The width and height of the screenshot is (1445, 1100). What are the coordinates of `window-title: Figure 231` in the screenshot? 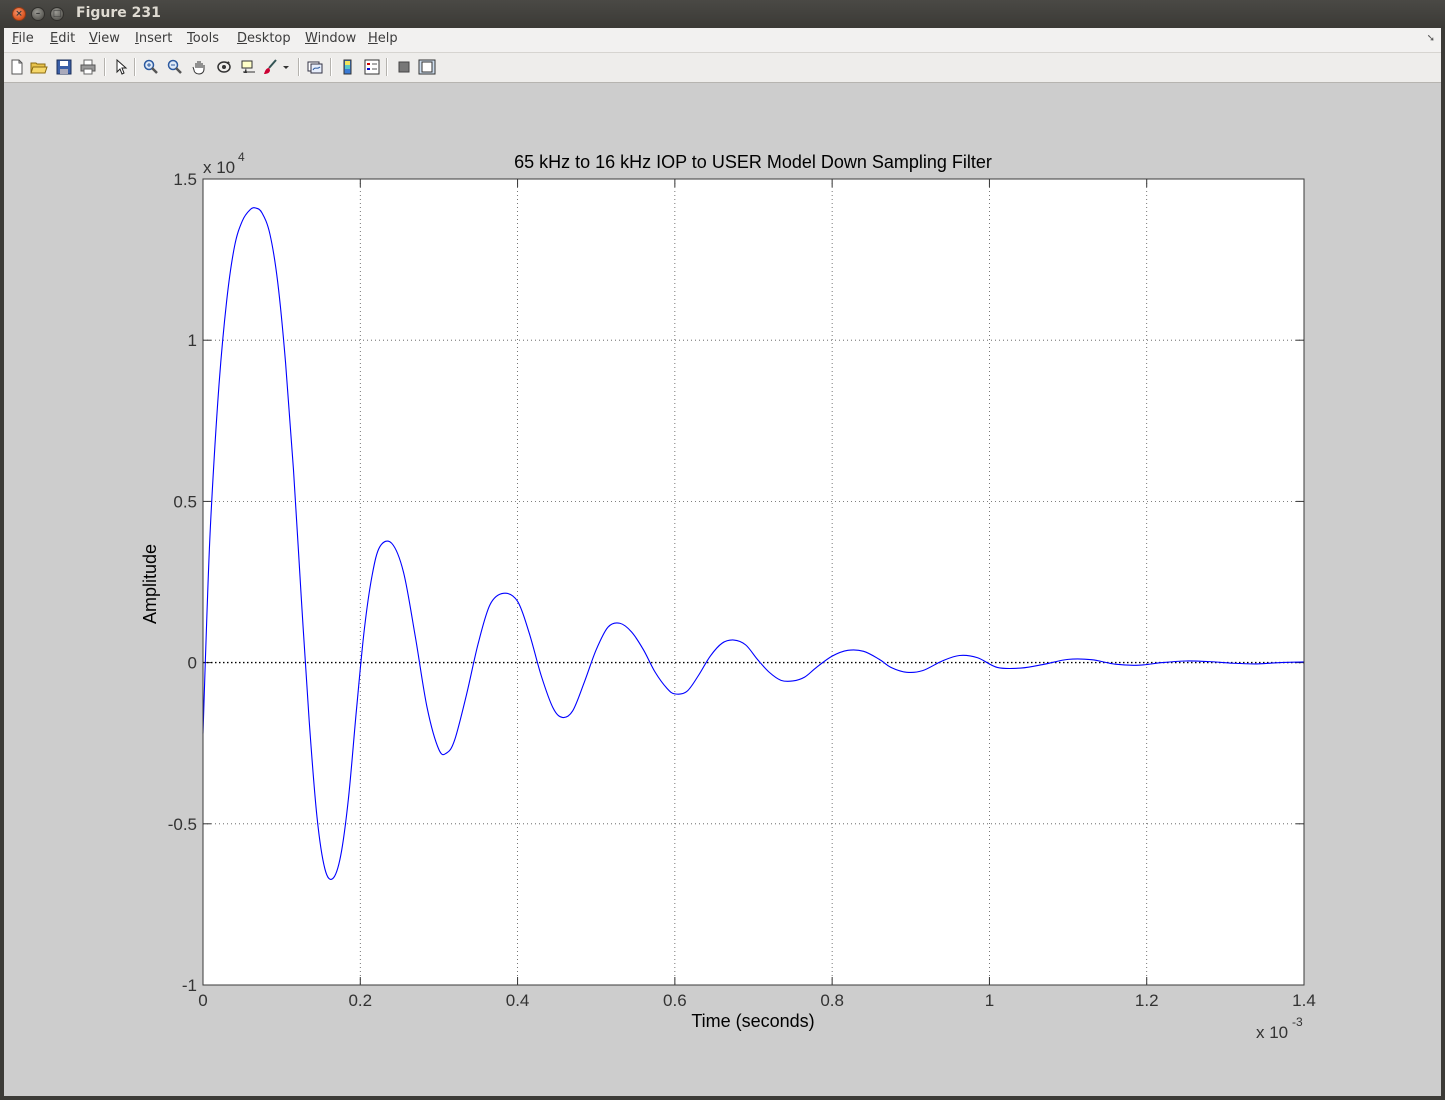 It's located at (118, 13).